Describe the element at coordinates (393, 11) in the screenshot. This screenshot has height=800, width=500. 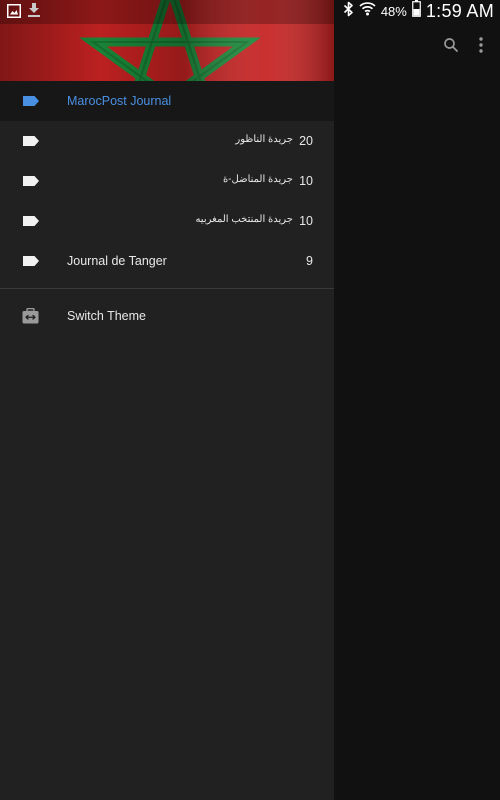
I see `battery-percent: 48%` at that location.